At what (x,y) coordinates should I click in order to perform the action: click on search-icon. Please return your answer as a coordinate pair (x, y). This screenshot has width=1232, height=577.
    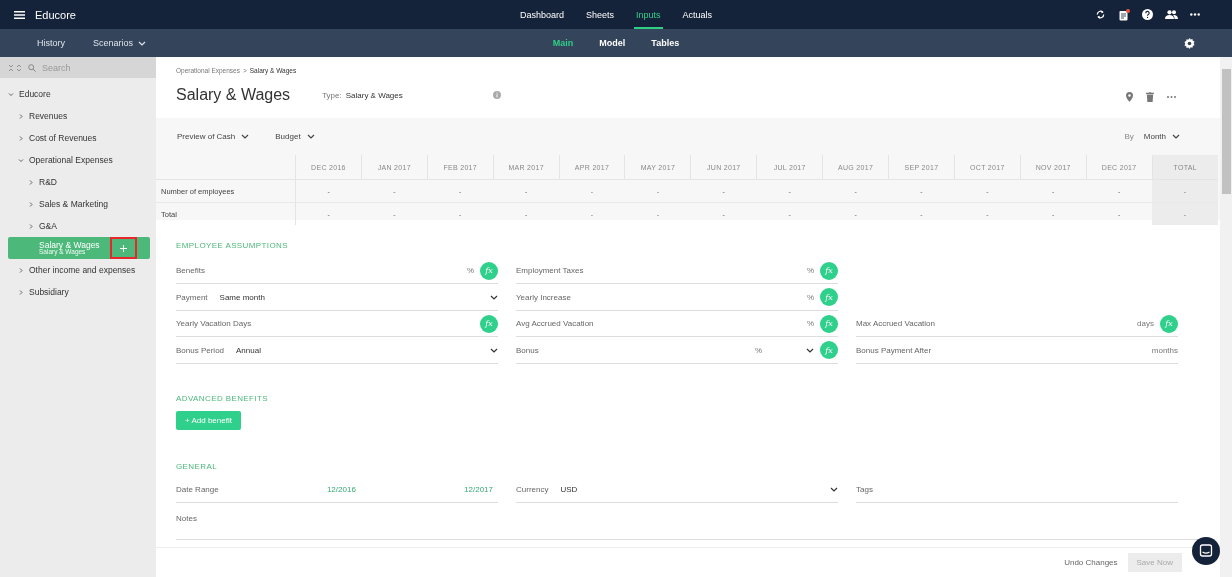
    Looking at the image, I should click on (32, 67).